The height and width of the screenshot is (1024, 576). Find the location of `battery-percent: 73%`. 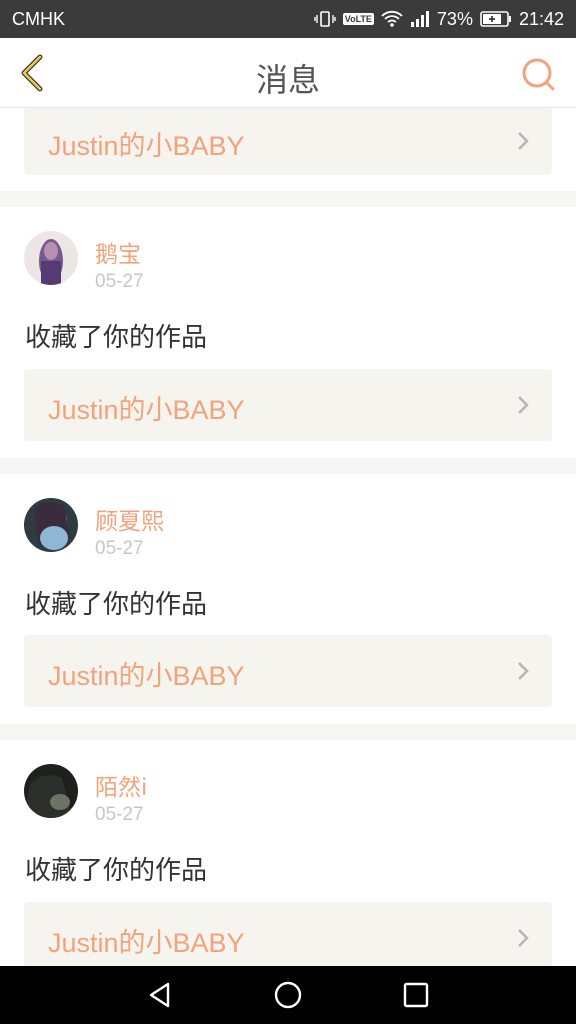

battery-percent: 73% is located at coordinates (454, 18).